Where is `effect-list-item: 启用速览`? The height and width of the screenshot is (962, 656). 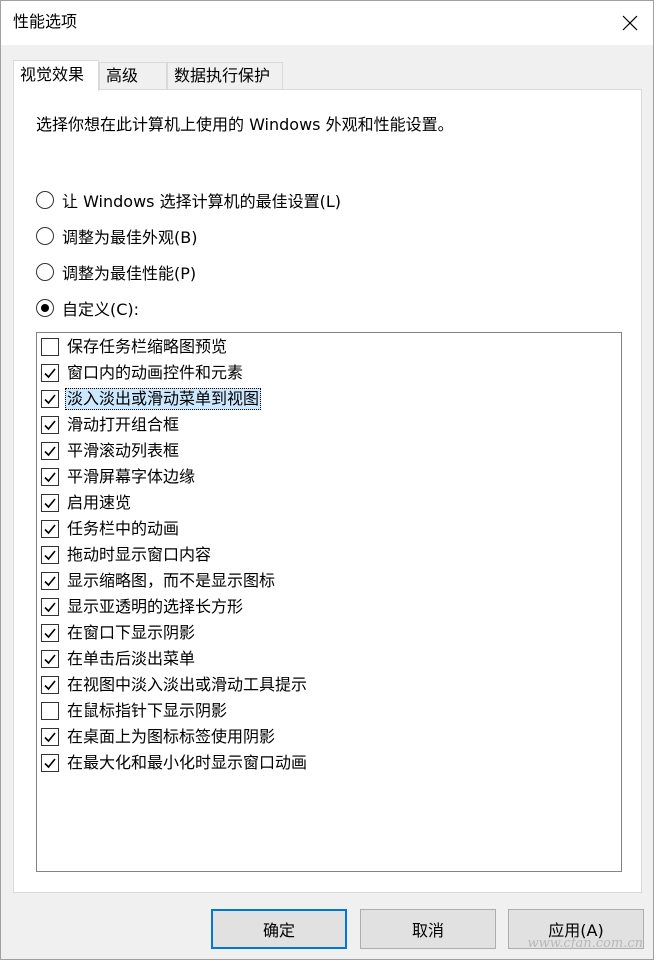
effect-list-item: 启用速览 is located at coordinates (87, 503).